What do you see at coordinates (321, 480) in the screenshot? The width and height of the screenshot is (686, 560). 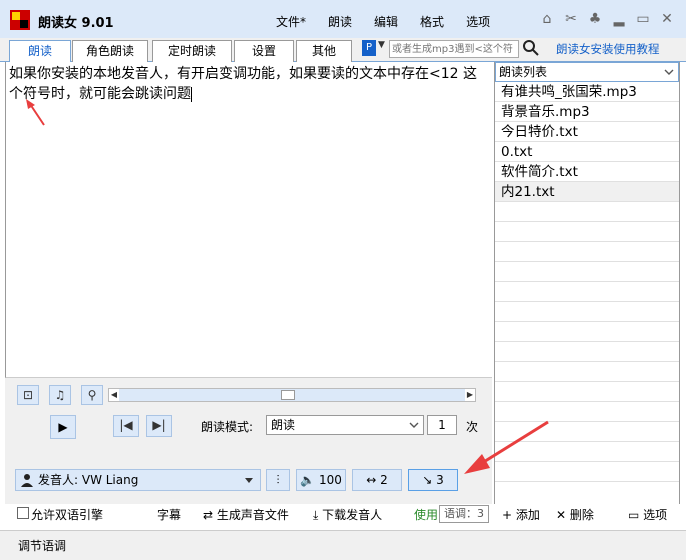 I see `volume-control: 🔈 100` at bounding box center [321, 480].